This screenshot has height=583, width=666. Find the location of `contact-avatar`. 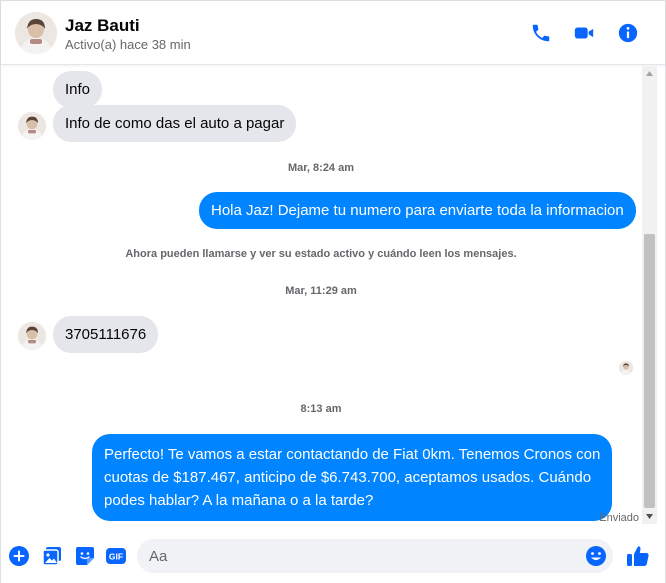

contact-avatar is located at coordinates (36, 33).